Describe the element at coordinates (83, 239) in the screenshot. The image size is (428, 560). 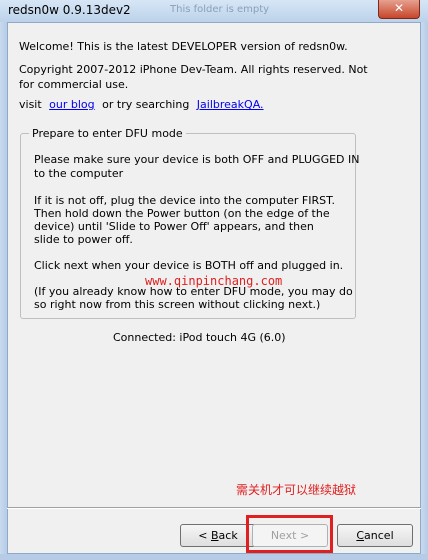
I see `dfu-instruction-2d: slide to power off.` at that location.